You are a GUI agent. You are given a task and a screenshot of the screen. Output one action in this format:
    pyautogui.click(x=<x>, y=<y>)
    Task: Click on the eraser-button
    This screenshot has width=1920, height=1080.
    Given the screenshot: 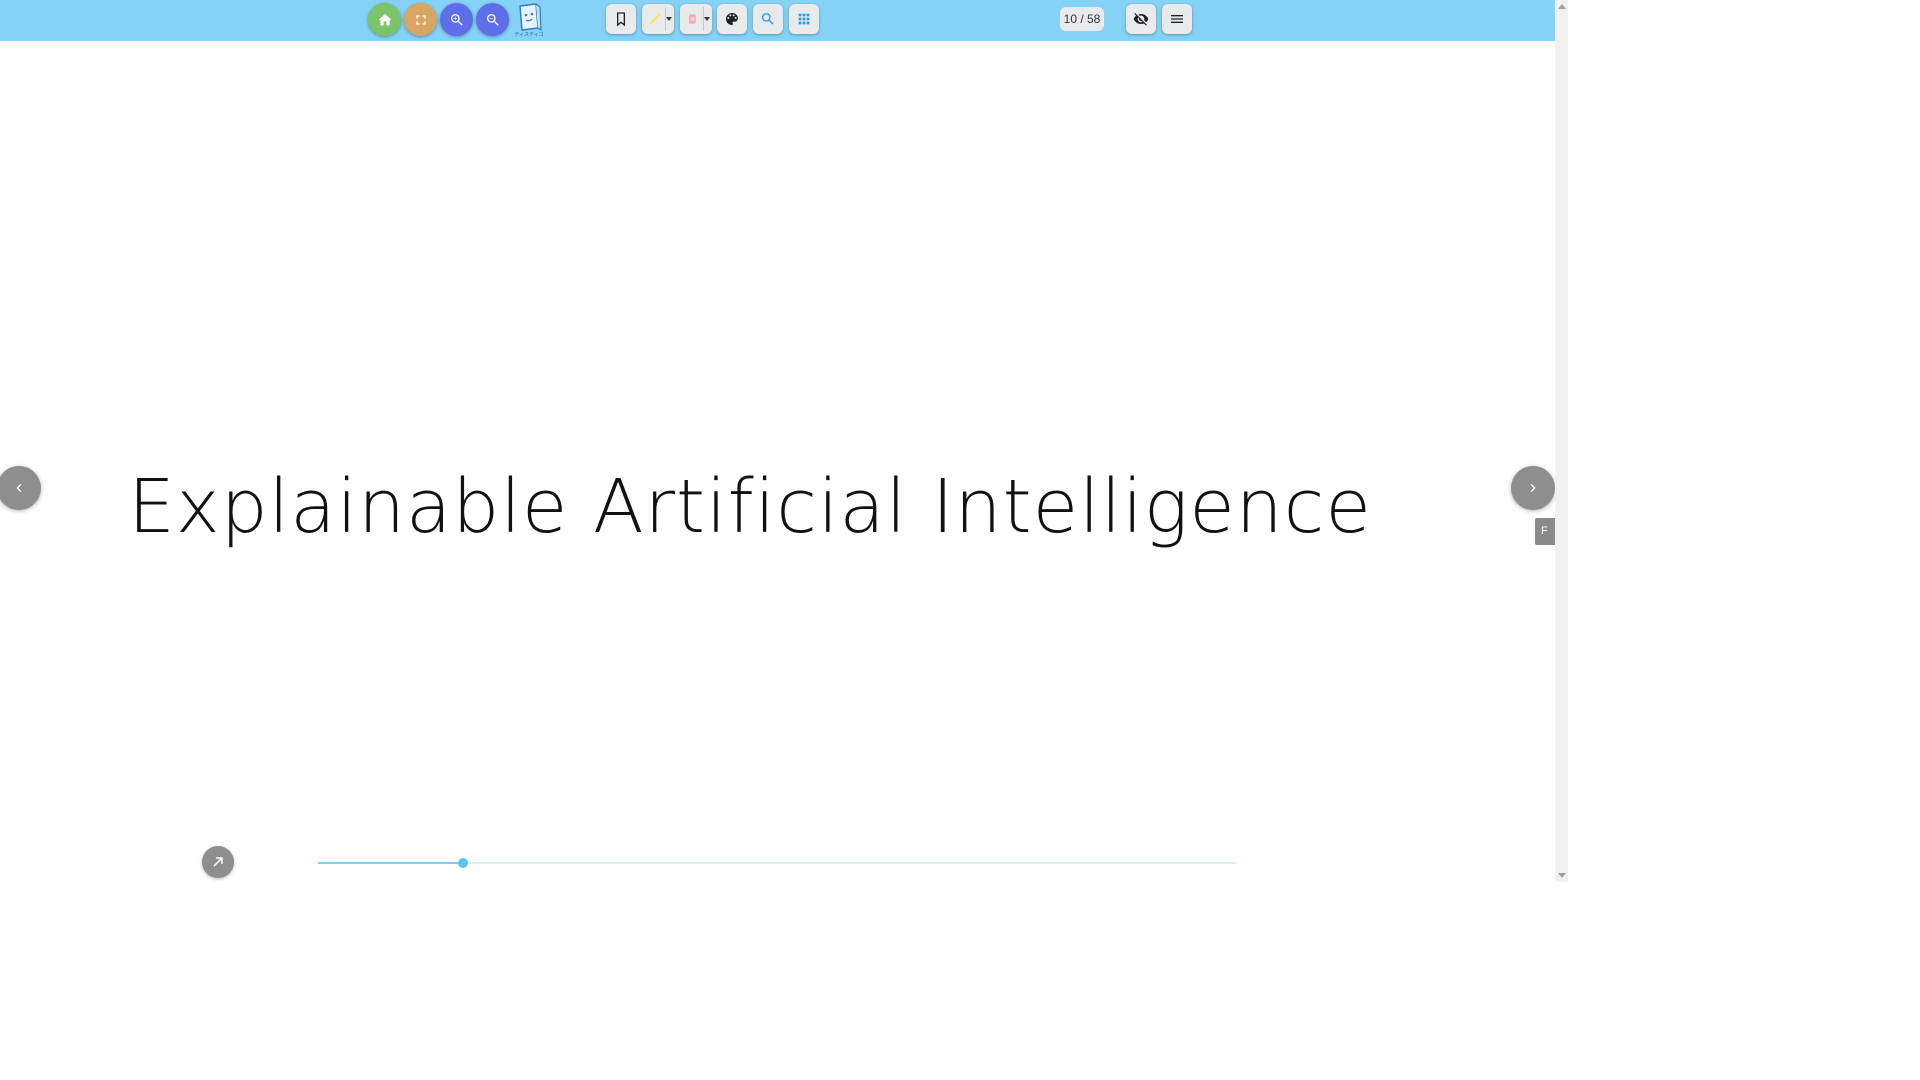 What is the action you would take?
    pyautogui.click(x=696, y=19)
    